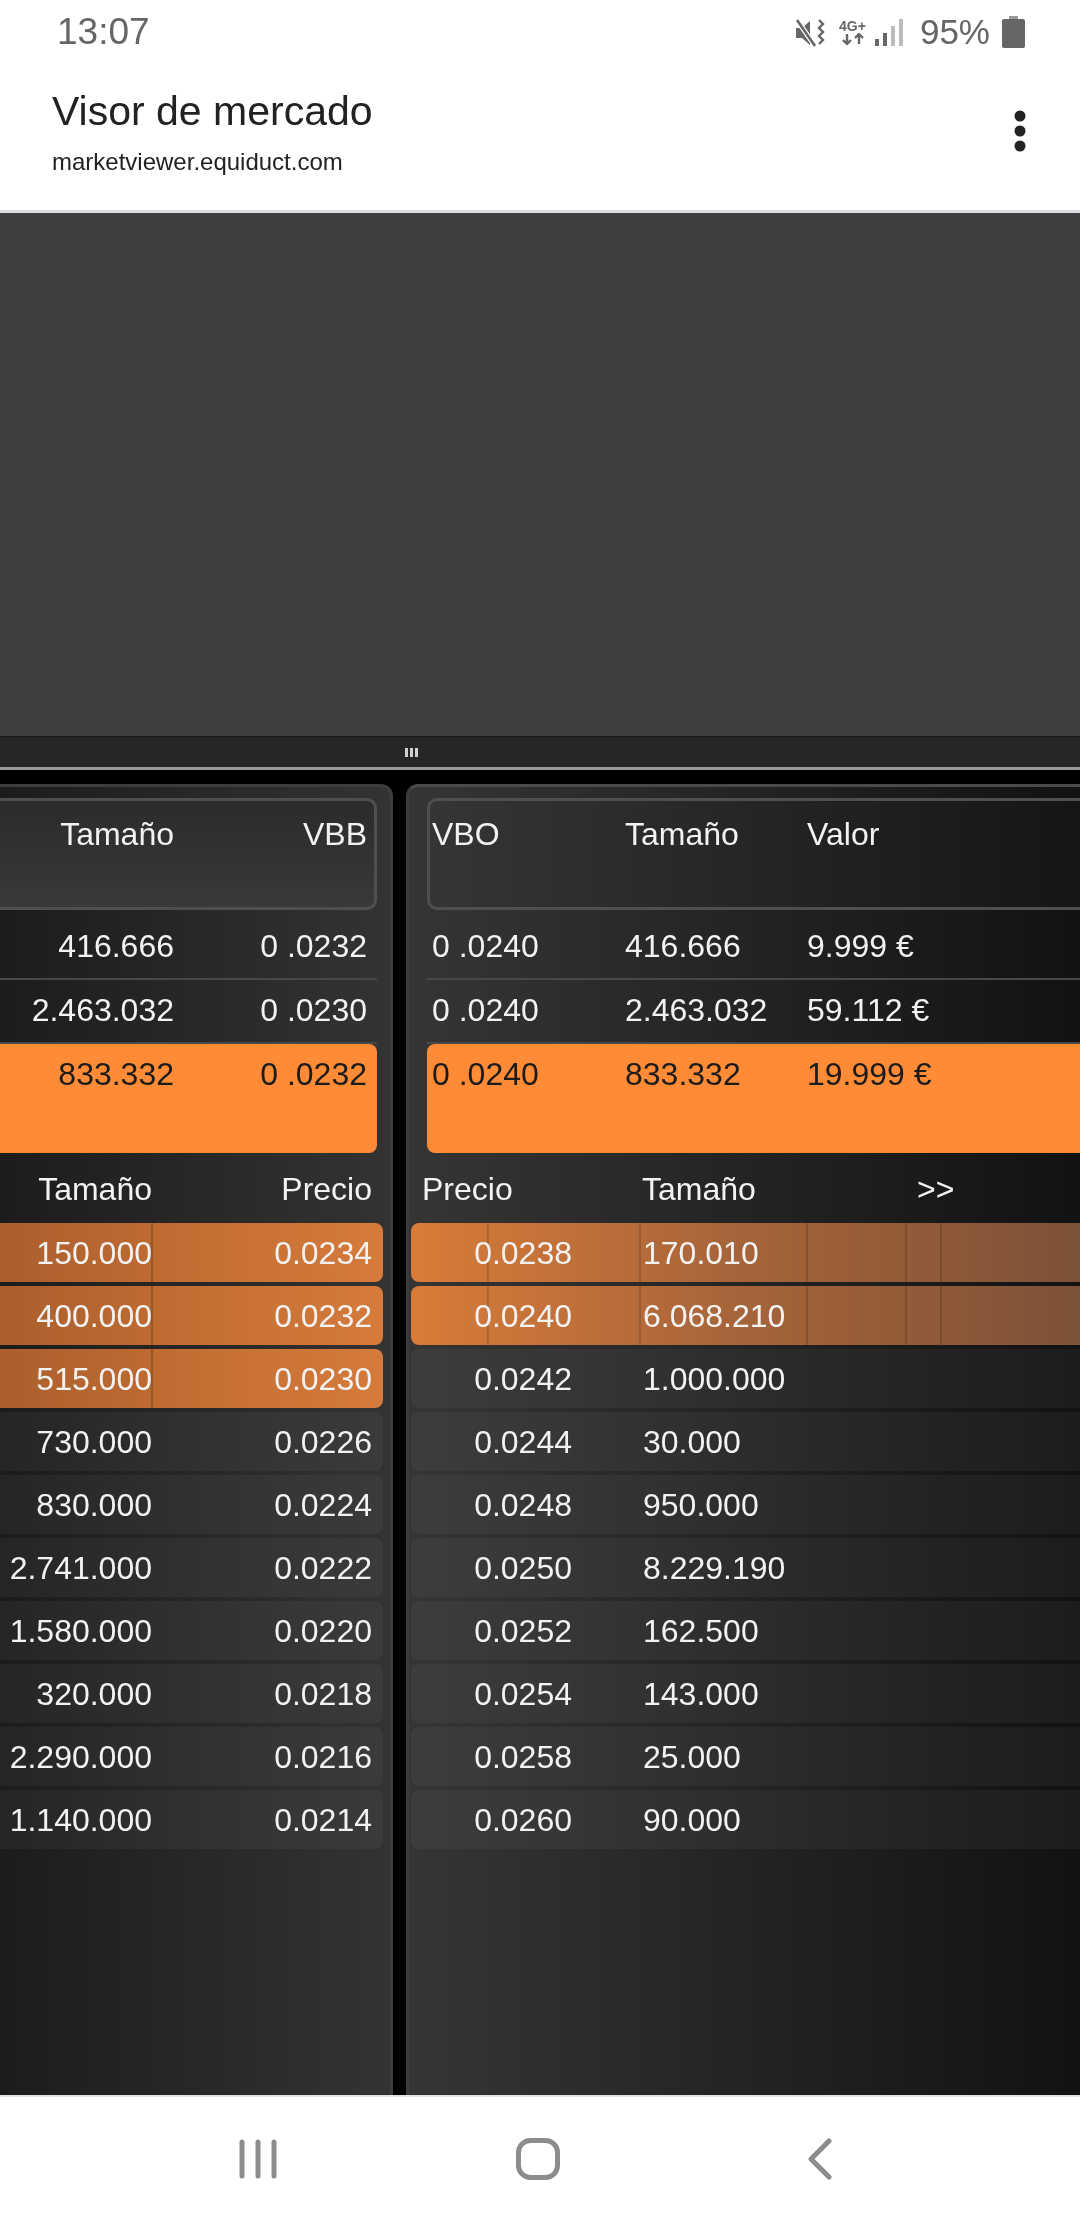 The height and width of the screenshot is (2220, 1080). Describe the element at coordinates (191, 1252) in the screenshot. I see `order-row: 150.000 0.0234` at that location.